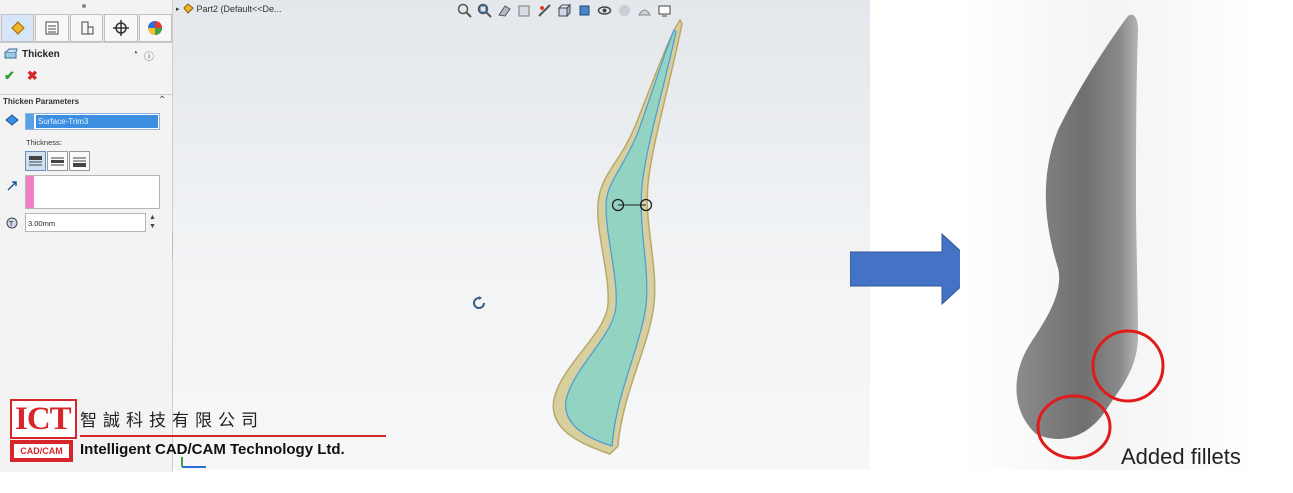 This screenshot has width=1293, height=493. Describe the element at coordinates (12, 186) in the screenshot. I see `direction-arrow-icon` at that location.